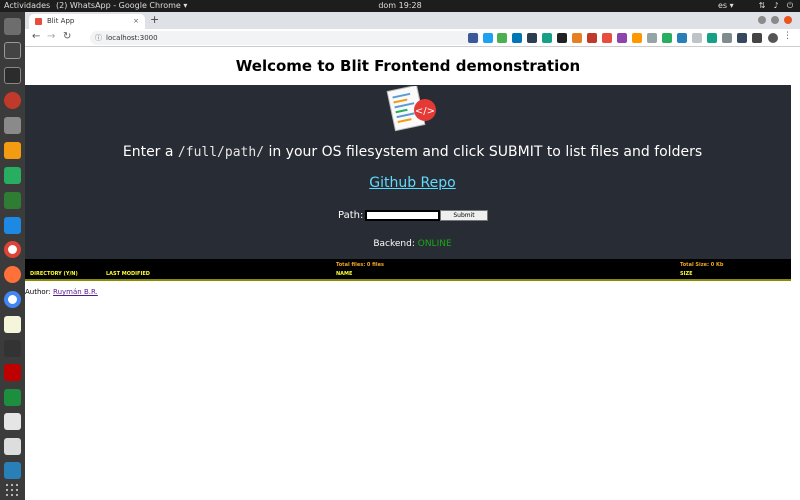  Describe the element at coordinates (12, 299) in the screenshot. I see `chromium-icon` at that location.